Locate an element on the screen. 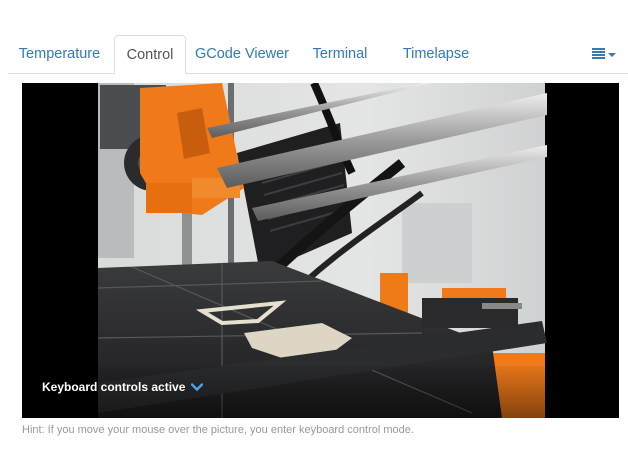 The width and height of the screenshot is (628, 472). tab-timelapse: Timelapse is located at coordinates (436, 54).